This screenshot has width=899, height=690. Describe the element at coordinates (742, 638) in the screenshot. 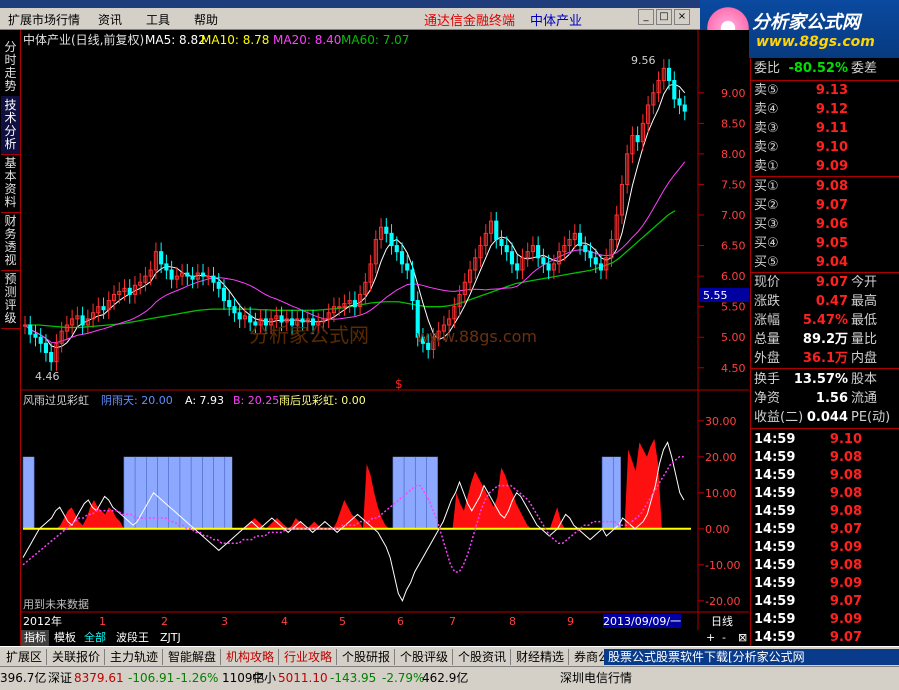

I see `settings-icon: ⊠` at that location.